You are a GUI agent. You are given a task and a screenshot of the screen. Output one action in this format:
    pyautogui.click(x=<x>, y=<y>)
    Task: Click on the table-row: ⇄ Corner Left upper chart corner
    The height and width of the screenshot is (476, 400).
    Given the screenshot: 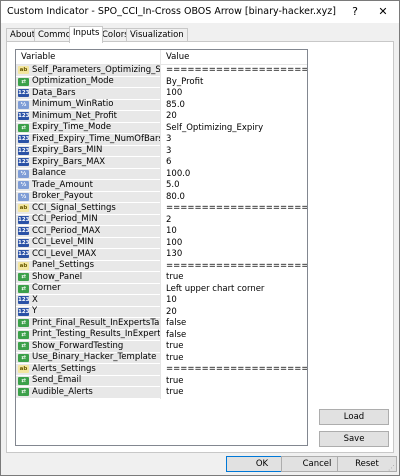 What is the action you would take?
    pyautogui.click(x=161, y=289)
    